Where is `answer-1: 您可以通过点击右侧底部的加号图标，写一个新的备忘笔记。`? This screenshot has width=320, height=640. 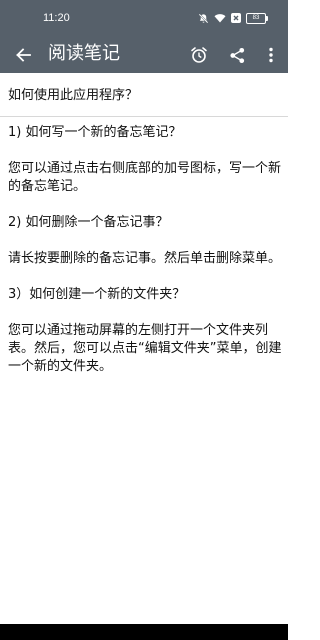
answer-1: 您可以通过点击右侧底部的加号图标，写一个新的备忘笔记。 is located at coordinates (145, 177).